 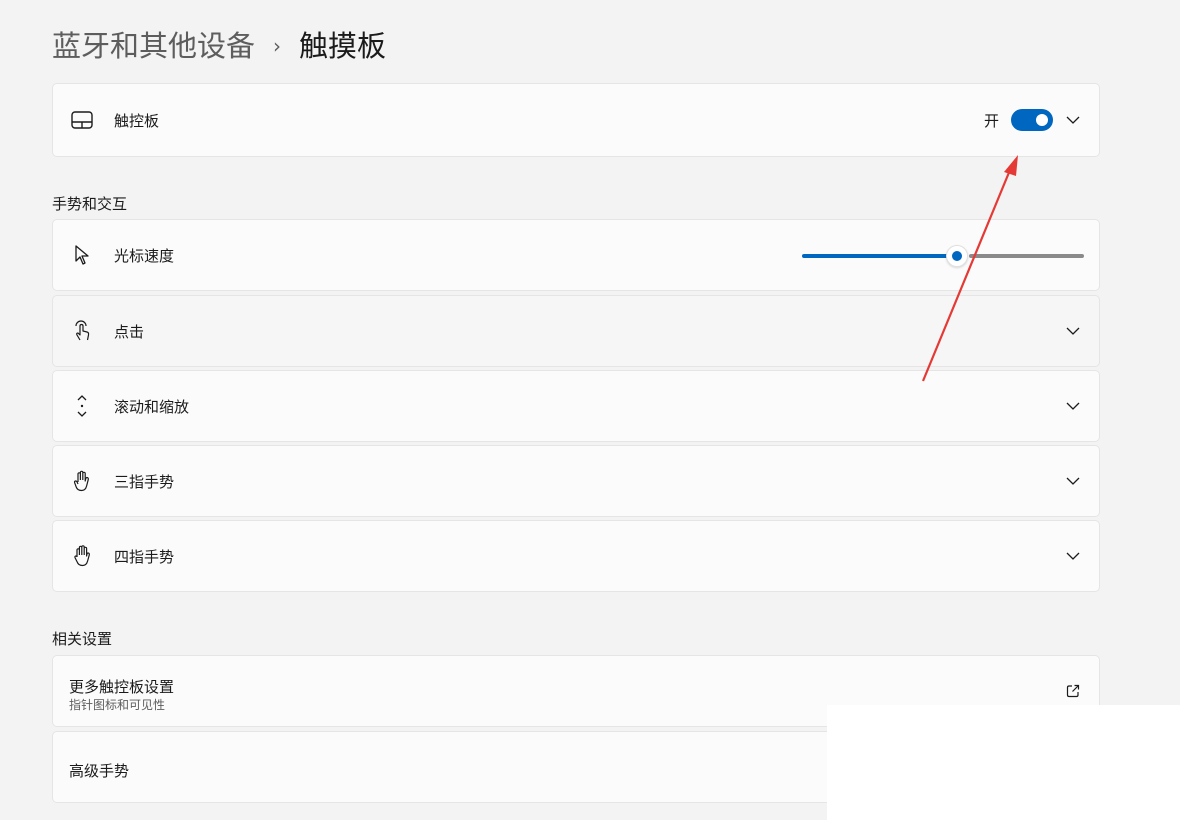 What do you see at coordinates (82, 255) in the screenshot?
I see `cursor-icon` at bounding box center [82, 255].